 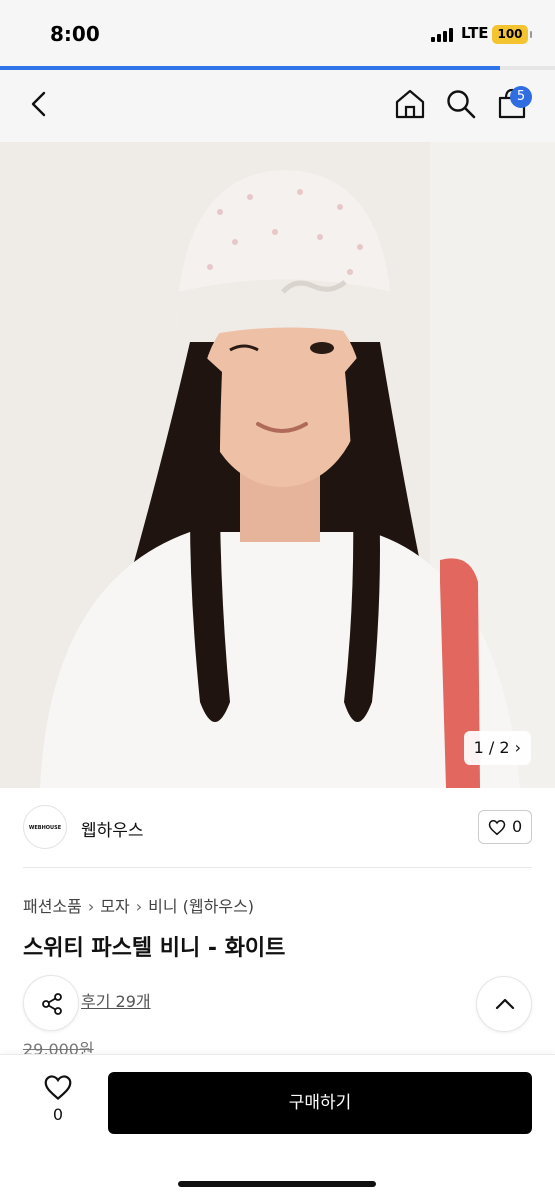 I want to click on seller-logo-text: WEBHOUSE, so click(x=45, y=828).